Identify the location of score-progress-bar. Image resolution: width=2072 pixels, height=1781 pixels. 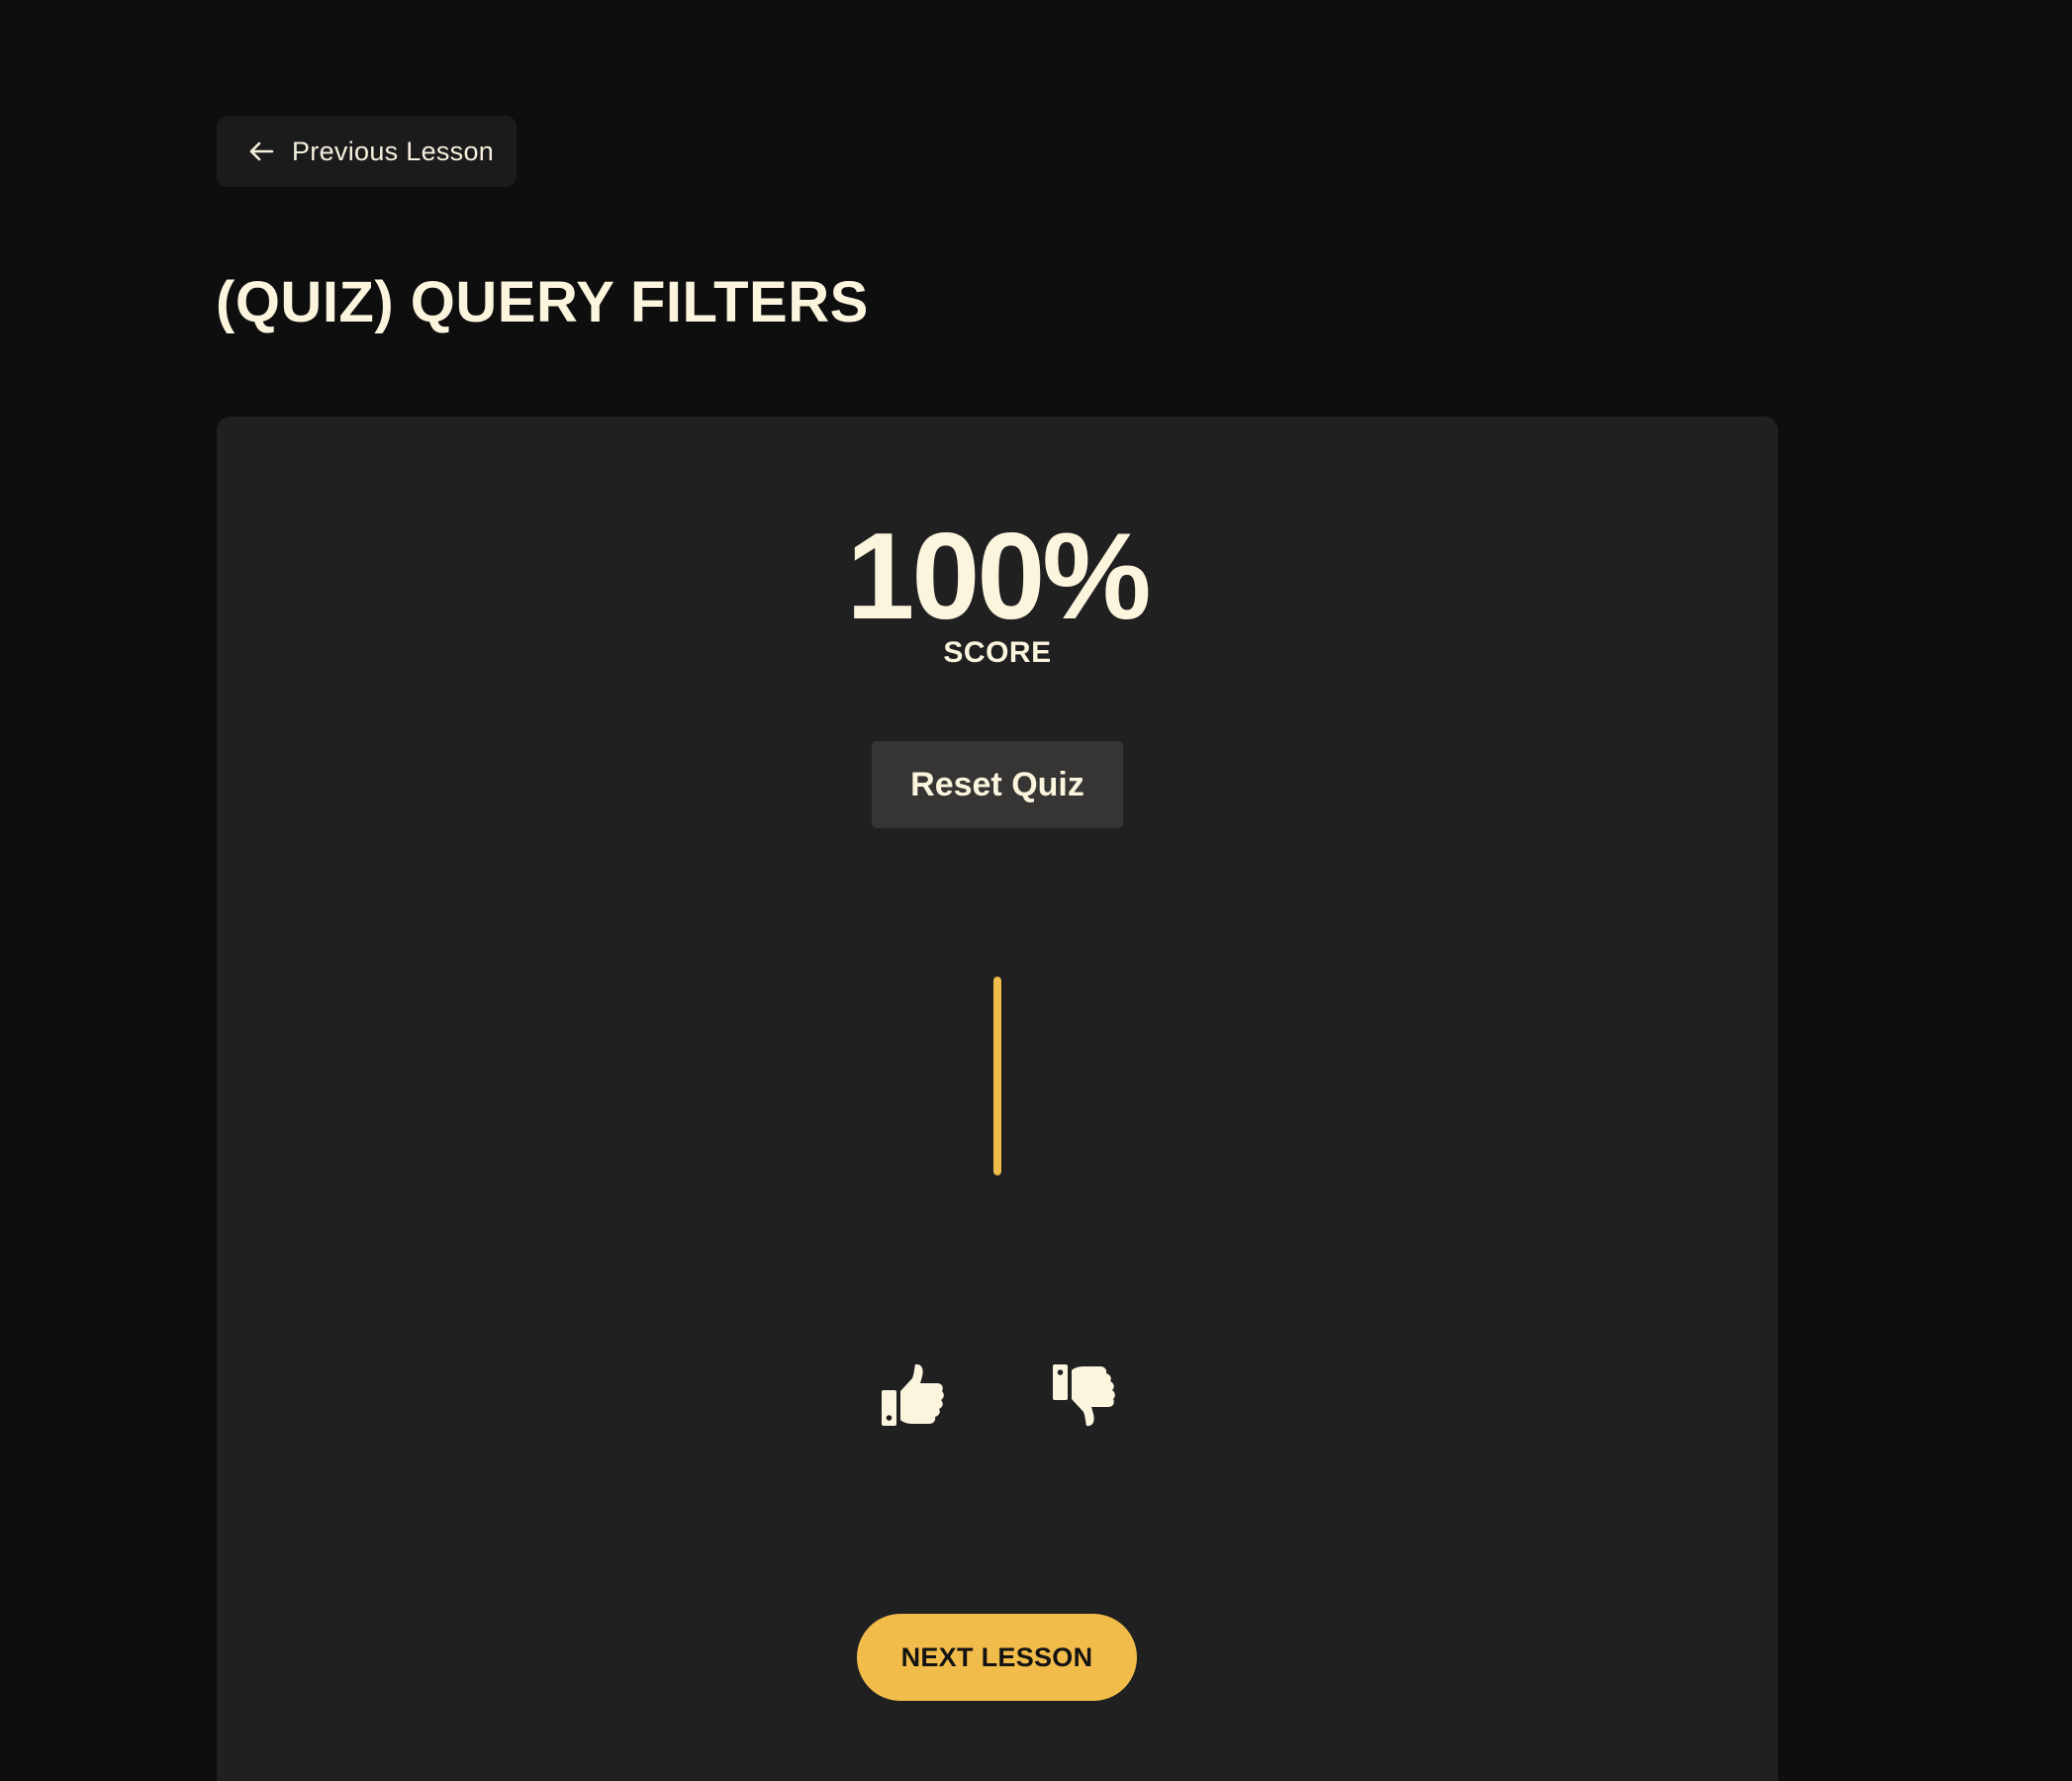
(997, 1076).